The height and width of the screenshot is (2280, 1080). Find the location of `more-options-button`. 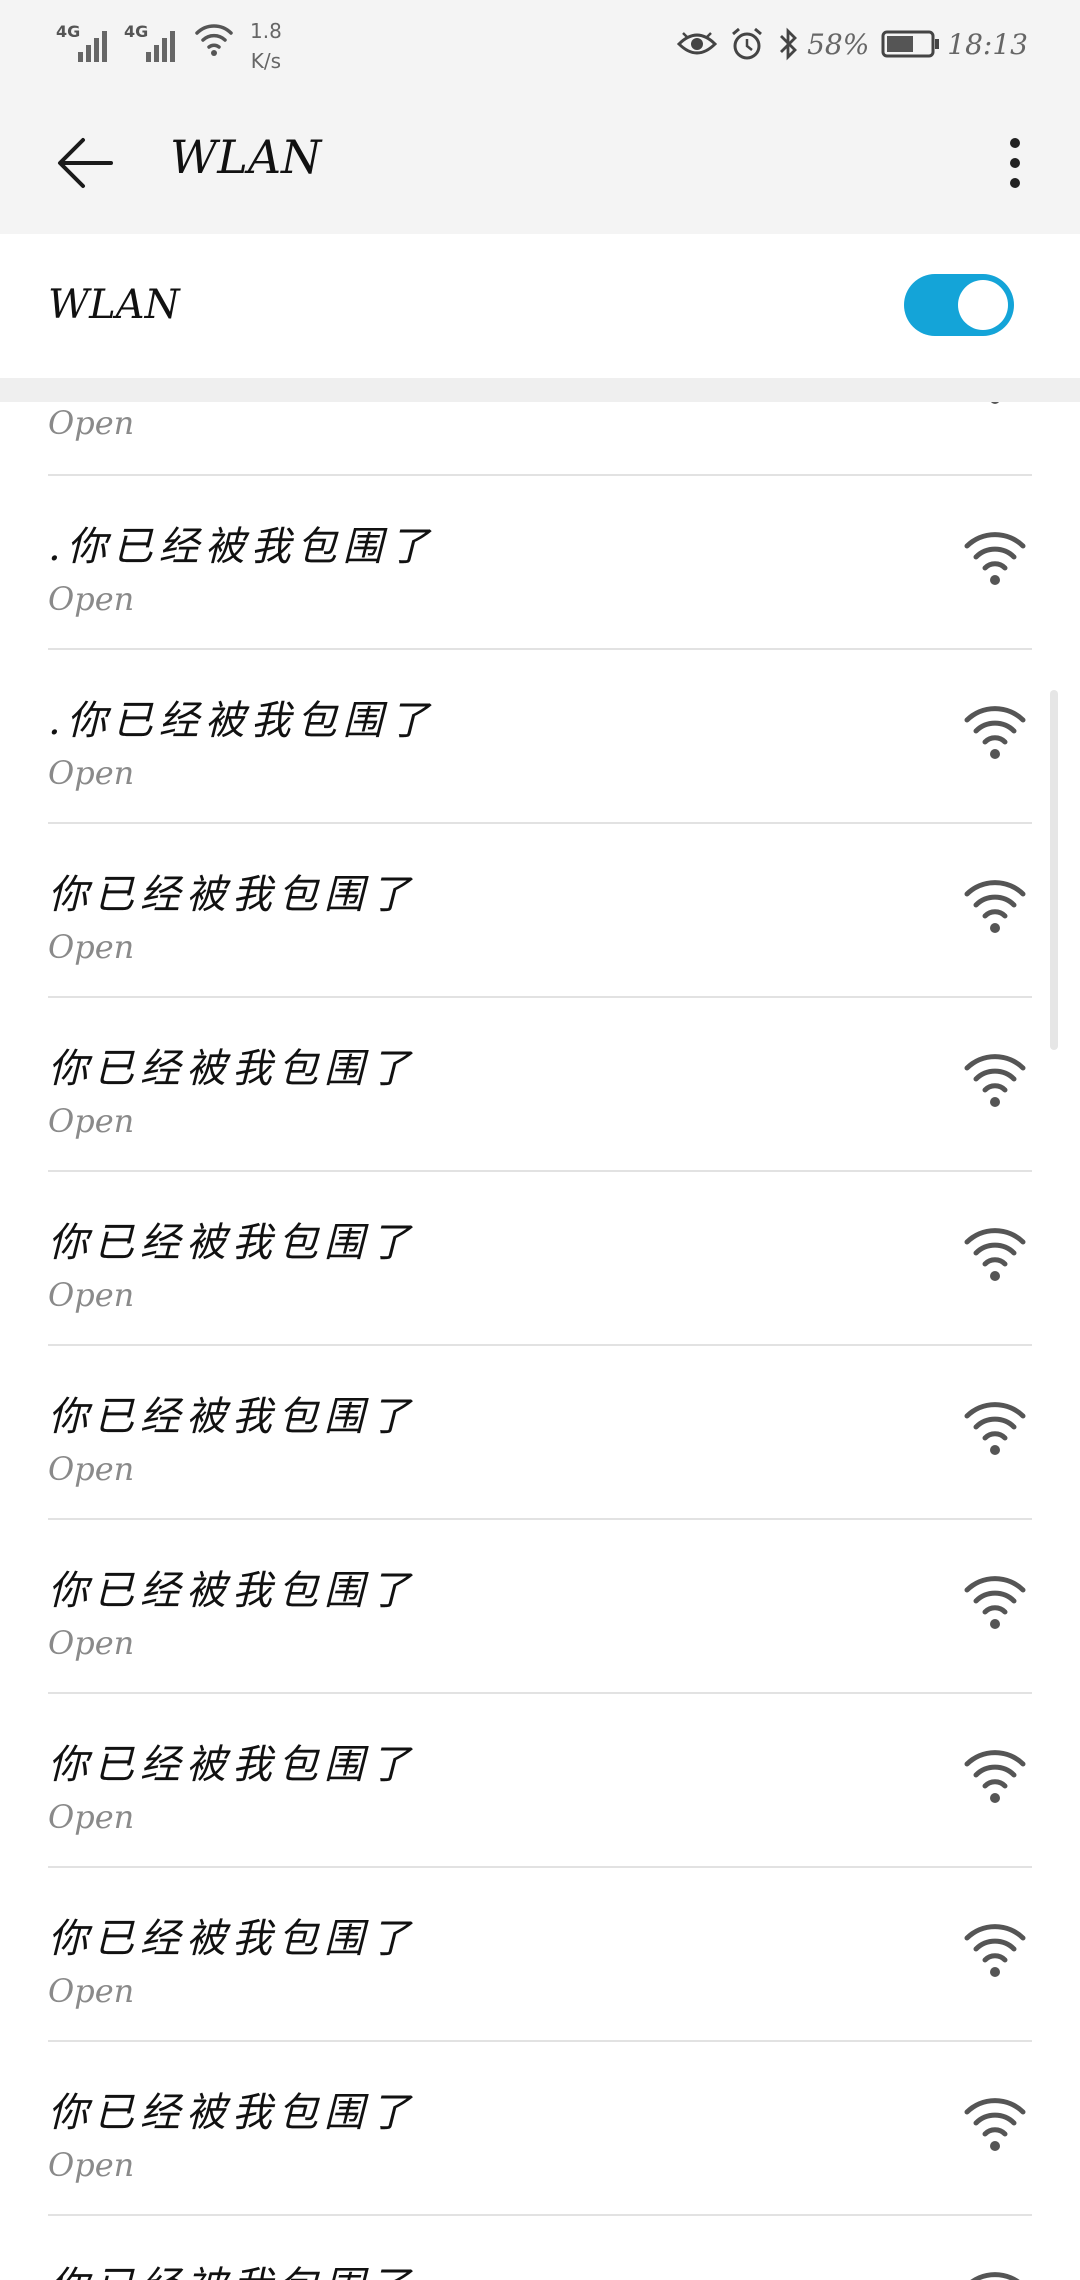

more-options-button is located at coordinates (1015, 163).